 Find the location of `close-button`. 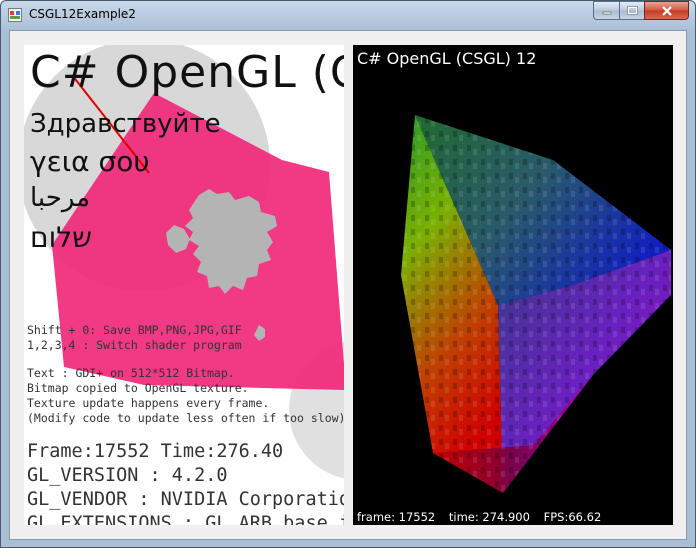

close-button is located at coordinates (666, 10).